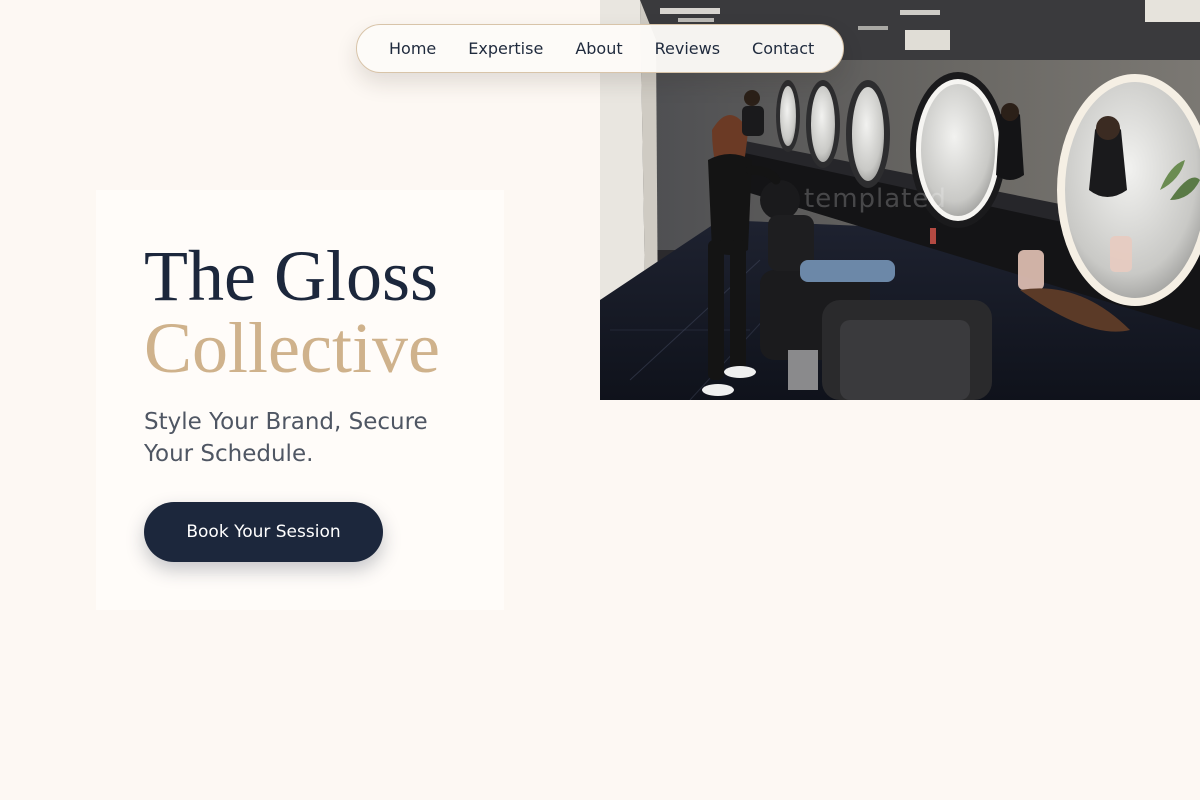 This screenshot has height=800, width=1200. I want to click on nav-link-reviews: Reviews, so click(687, 48).